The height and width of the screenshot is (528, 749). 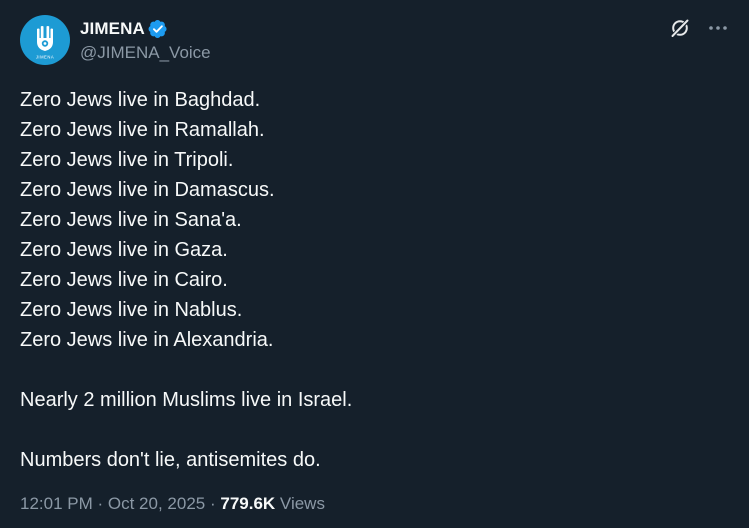 I want to click on tweet-line: Zero Jews live in Gaza., so click(x=124, y=250).